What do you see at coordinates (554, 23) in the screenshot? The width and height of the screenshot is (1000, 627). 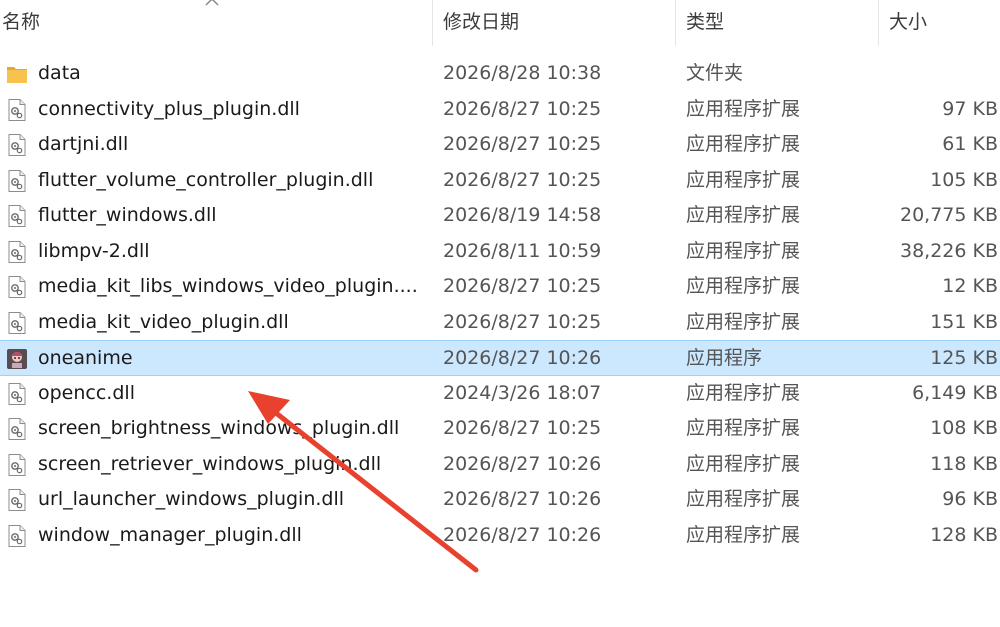 I see `column-header-date: 修改日期` at bounding box center [554, 23].